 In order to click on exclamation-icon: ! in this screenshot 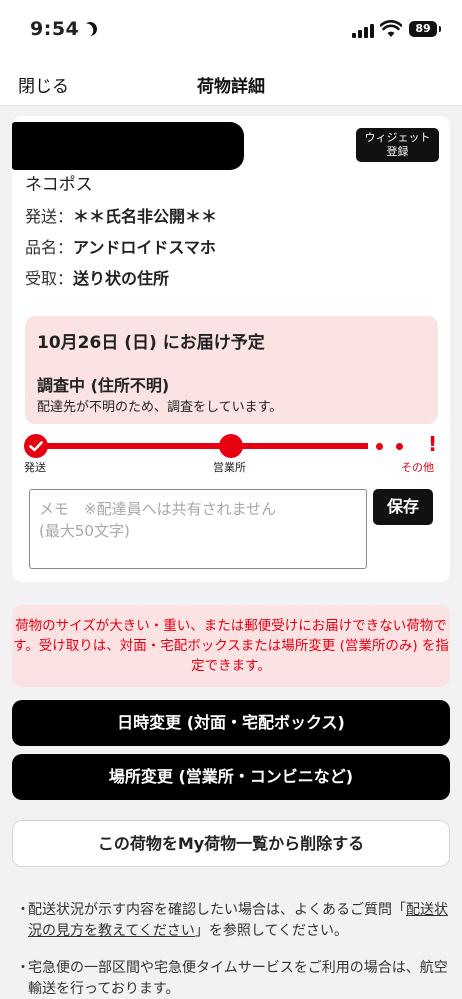, I will do `click(433, 444)`.